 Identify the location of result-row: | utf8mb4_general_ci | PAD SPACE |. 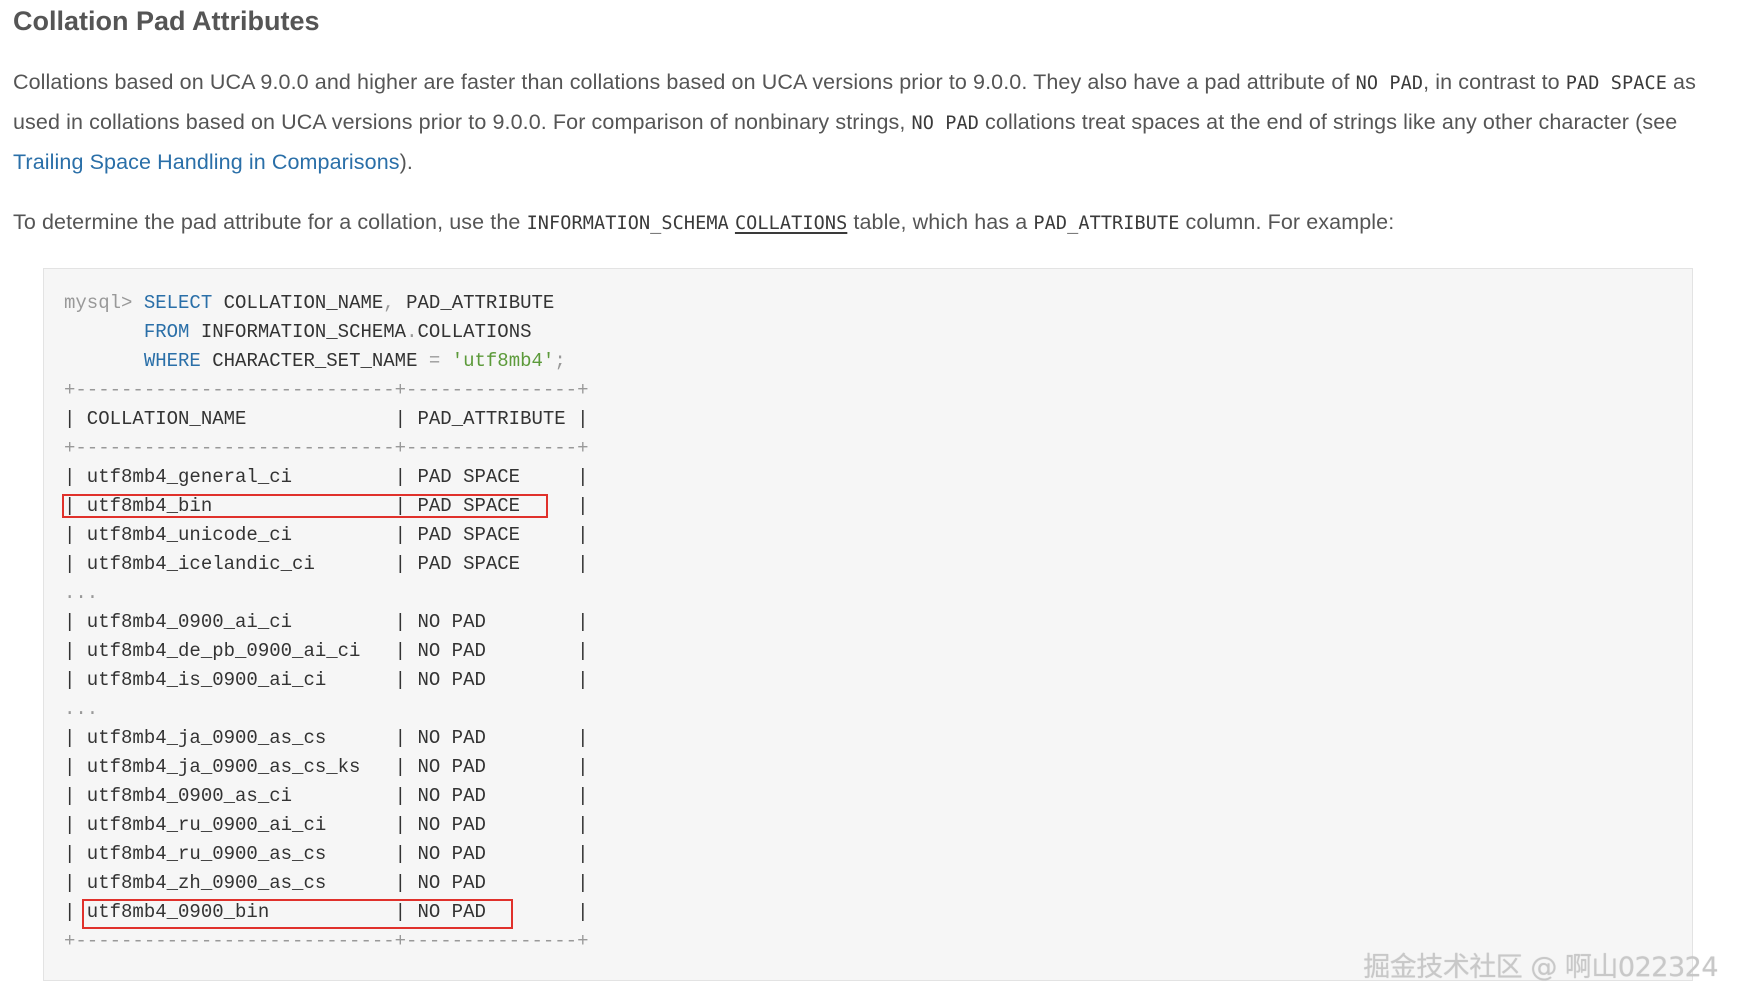
(326, 477).